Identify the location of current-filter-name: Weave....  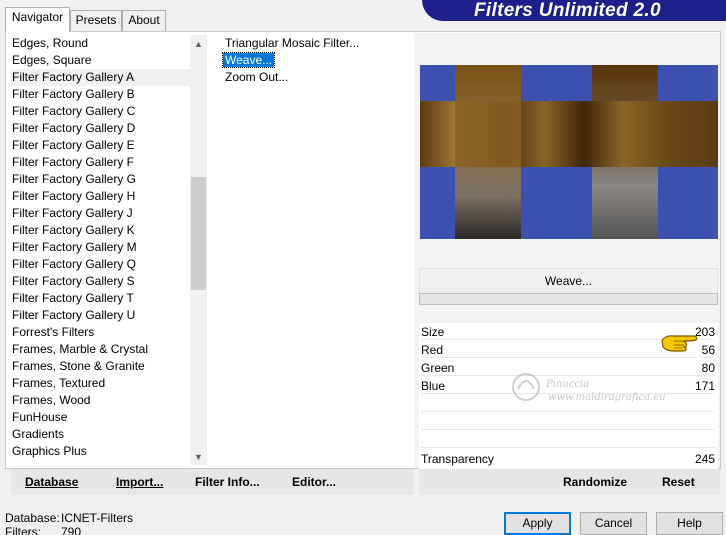
(568, 281).